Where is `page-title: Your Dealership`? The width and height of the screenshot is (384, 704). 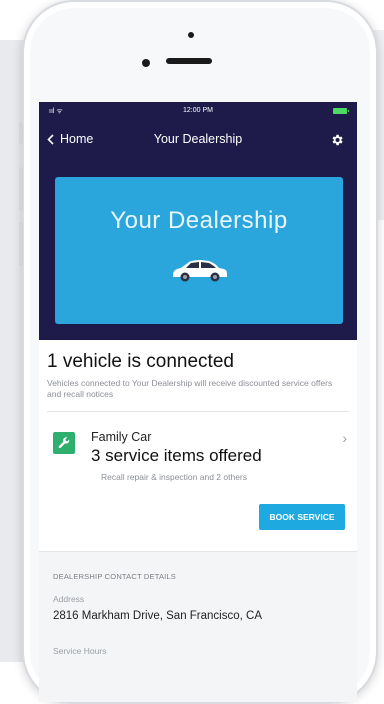 page-title: Your Dealership is located at coordinates (198, 139).